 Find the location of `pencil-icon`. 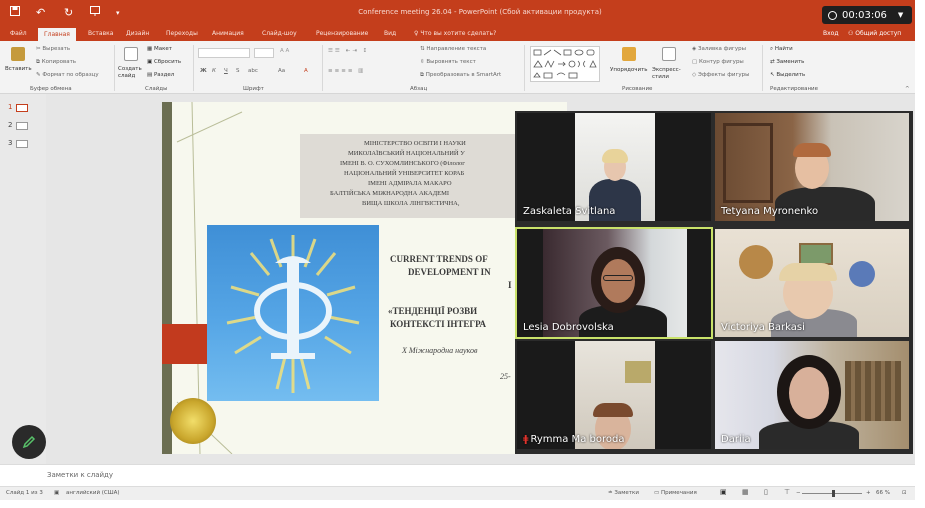

pencil-icon is located at coordinates (29, 442).